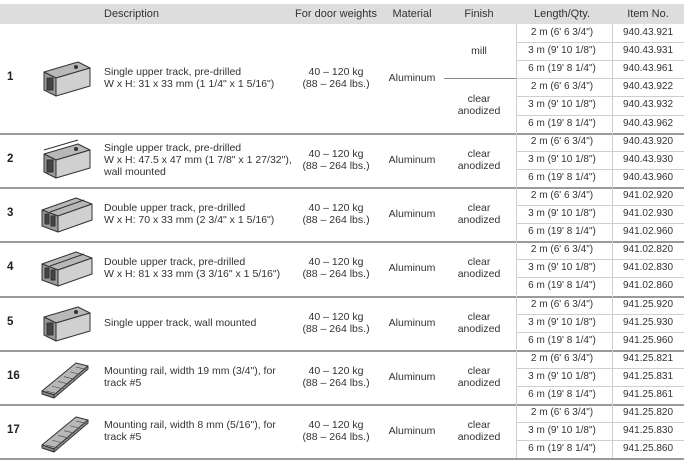 The image size is (689, 460). I want to click on header-item: Item No., so click(648, 14).